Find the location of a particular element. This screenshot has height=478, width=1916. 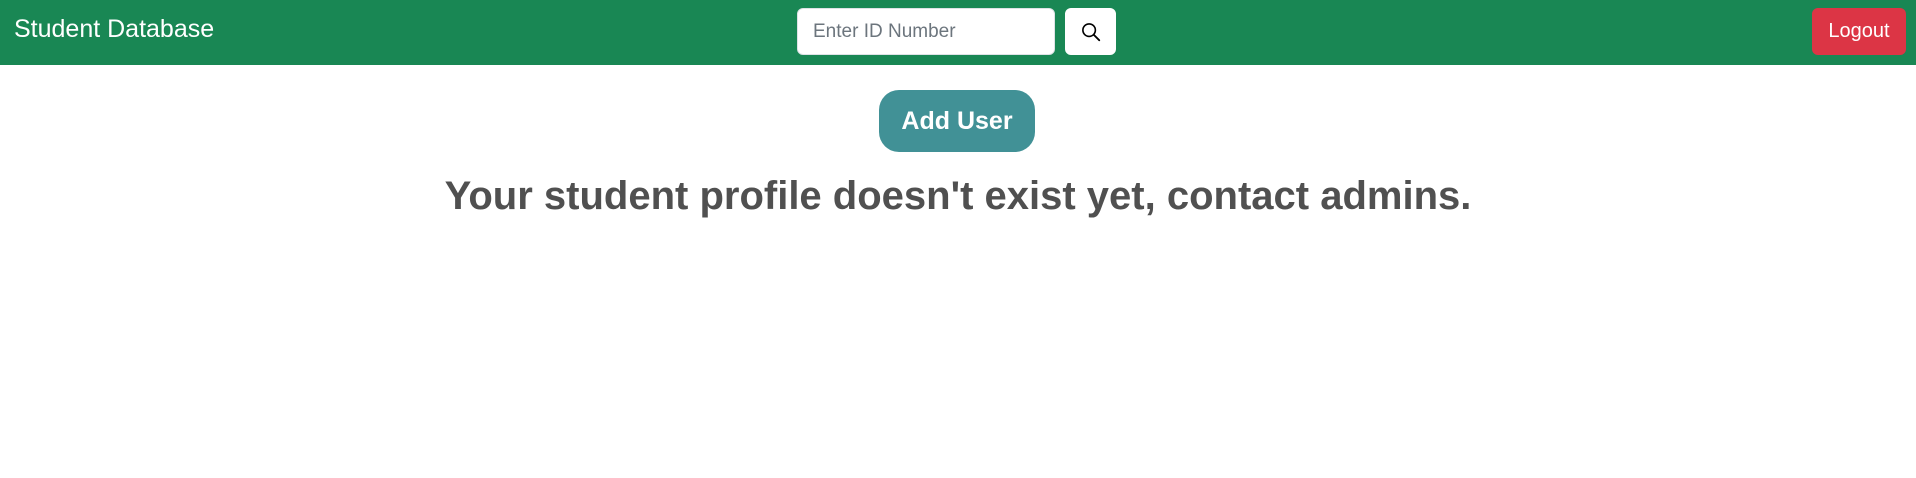

search-button is located at coordinates (1090, 31).